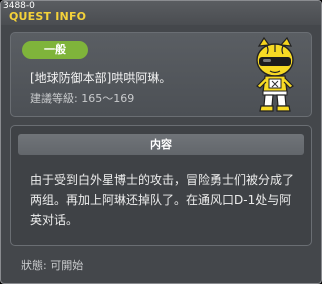  Describe the element at coordinates (55, 50) in the screenshot. I see `category-badge: 一般` at that location.